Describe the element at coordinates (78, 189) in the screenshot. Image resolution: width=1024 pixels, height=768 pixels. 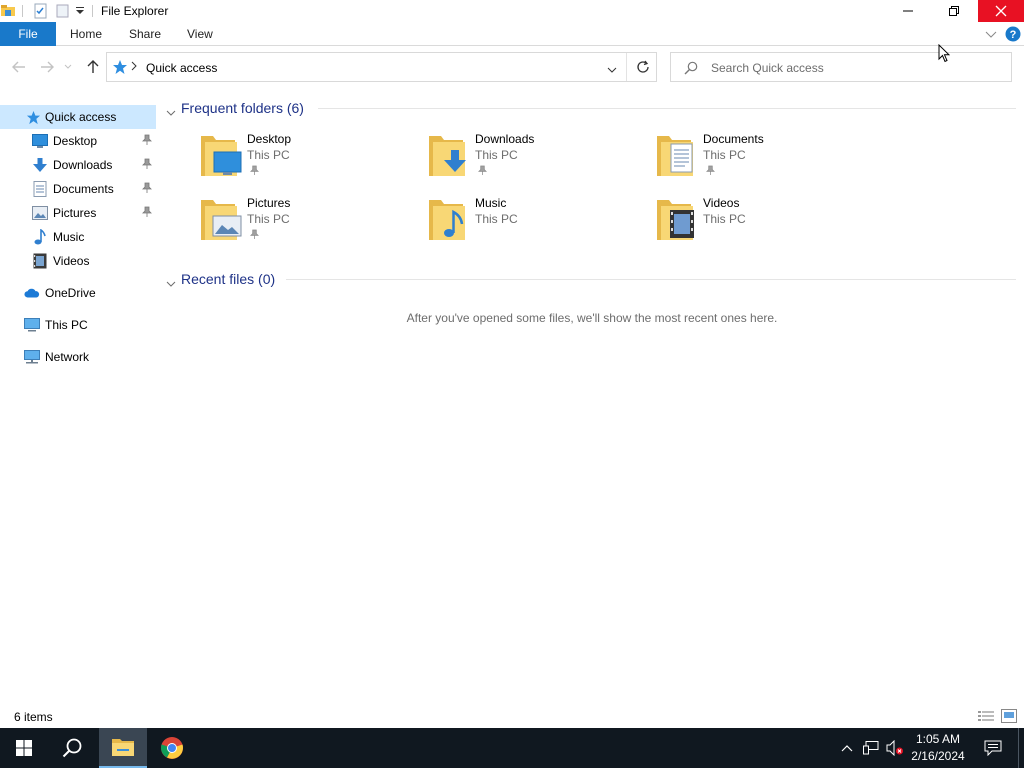
I see `sidebar-item-documents: Documents` at that location.